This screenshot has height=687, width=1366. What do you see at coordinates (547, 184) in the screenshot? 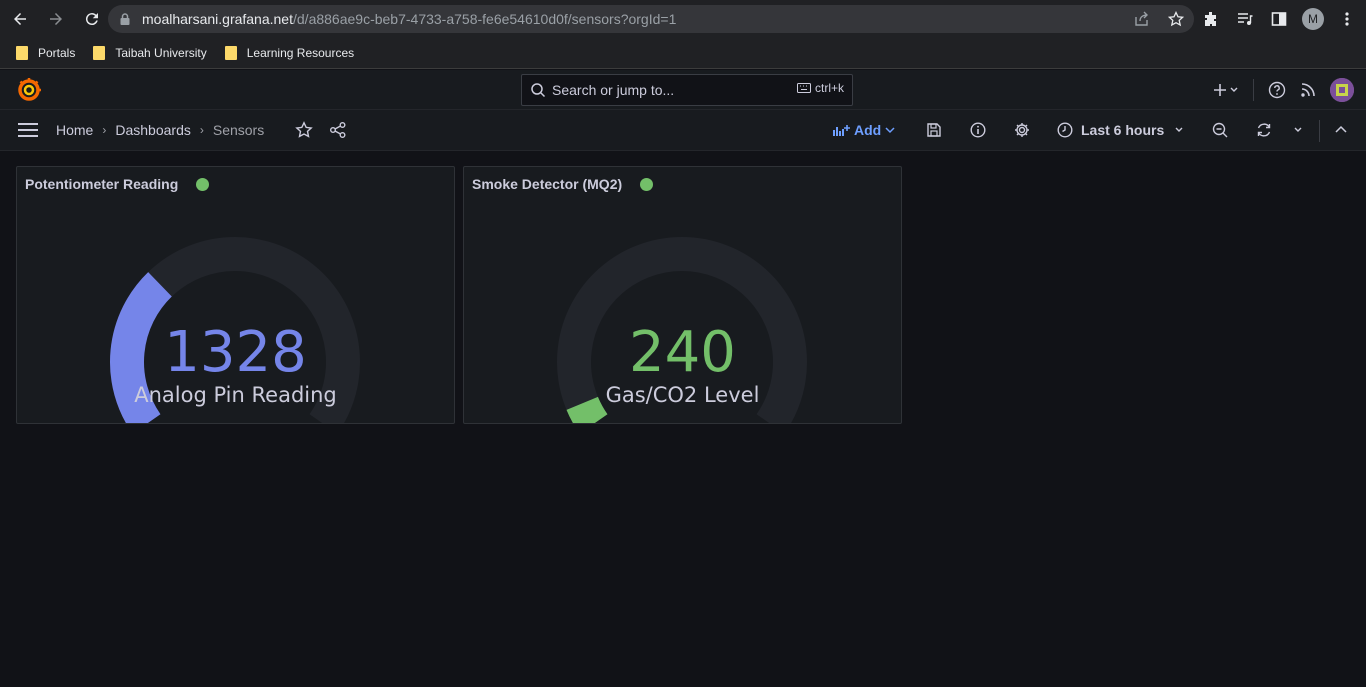
I see `panel-title-text: Smoke Detector (MQ2)` at bounding box center [547, 184].